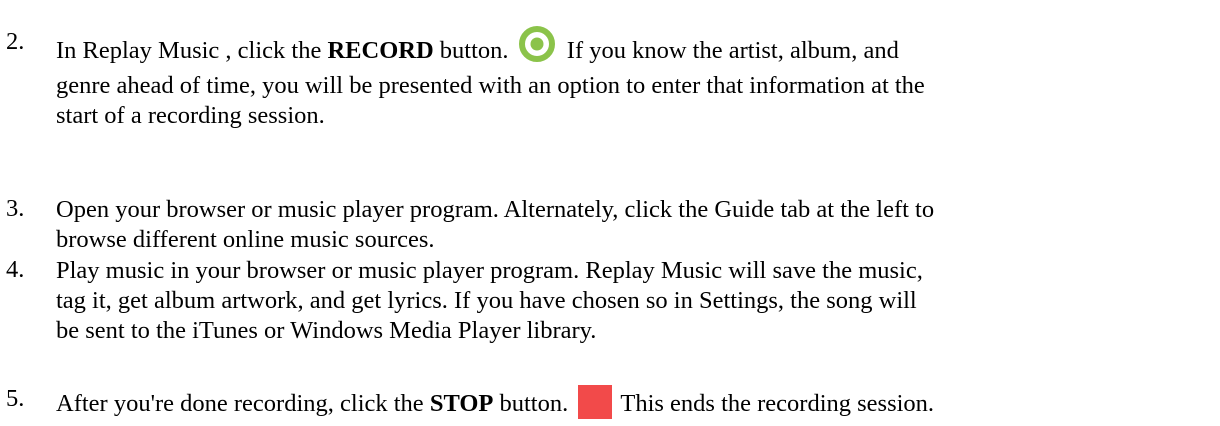 This screenshot has width=1220, height=426. I want to click on stop-label: STOP, so click(461, 403).